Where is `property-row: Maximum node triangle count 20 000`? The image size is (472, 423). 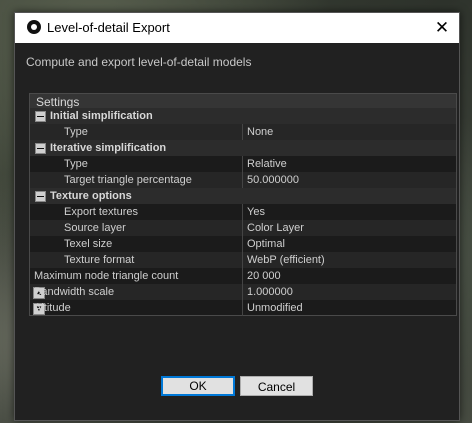 property-row: Maximum node triangle count 20 000 is located at coordinates (243, 276).